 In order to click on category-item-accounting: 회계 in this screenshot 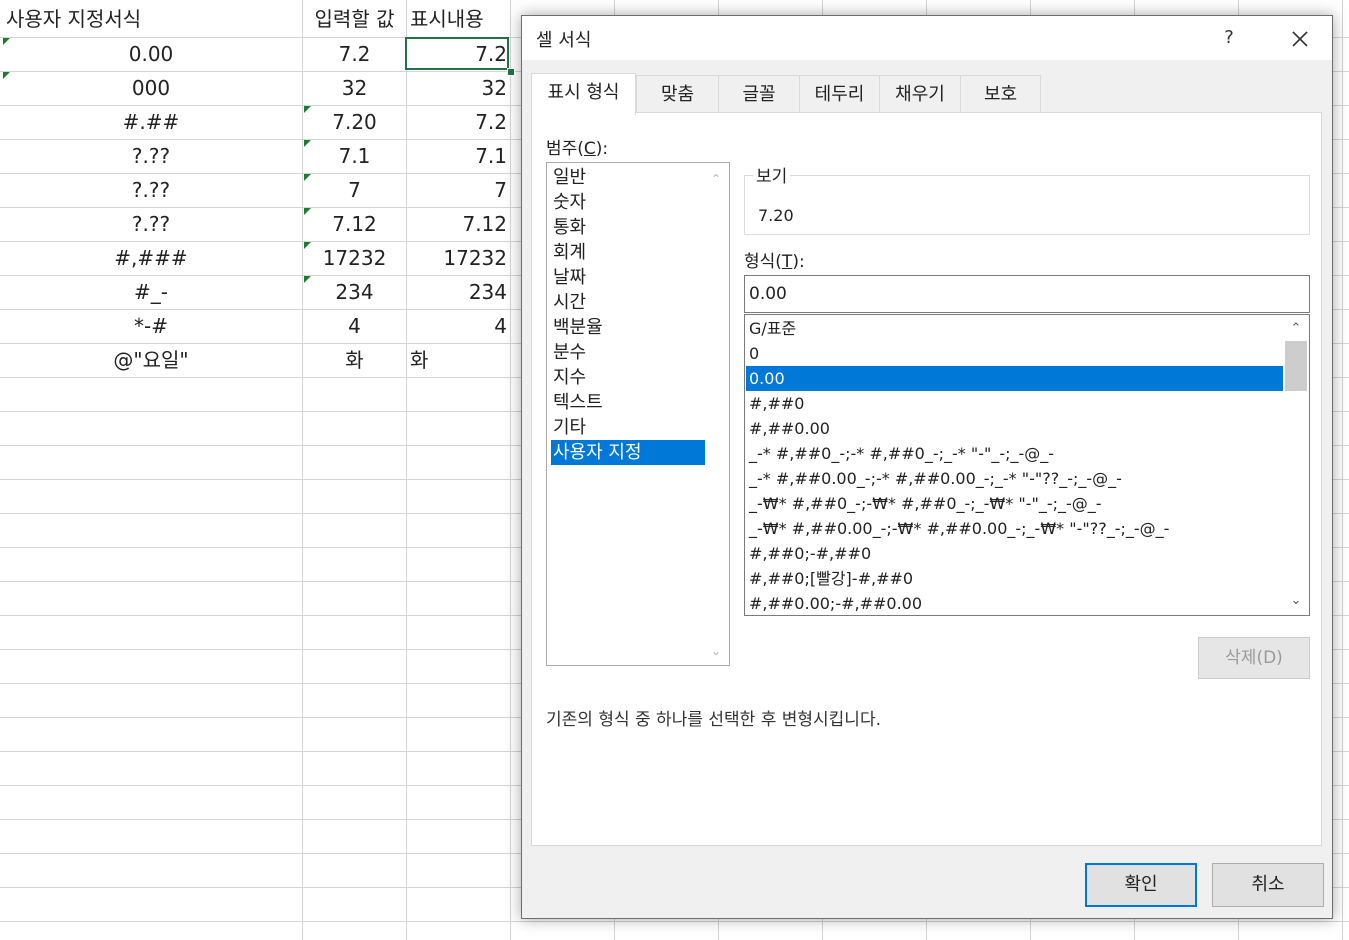, I will do `click(628, 252)`.